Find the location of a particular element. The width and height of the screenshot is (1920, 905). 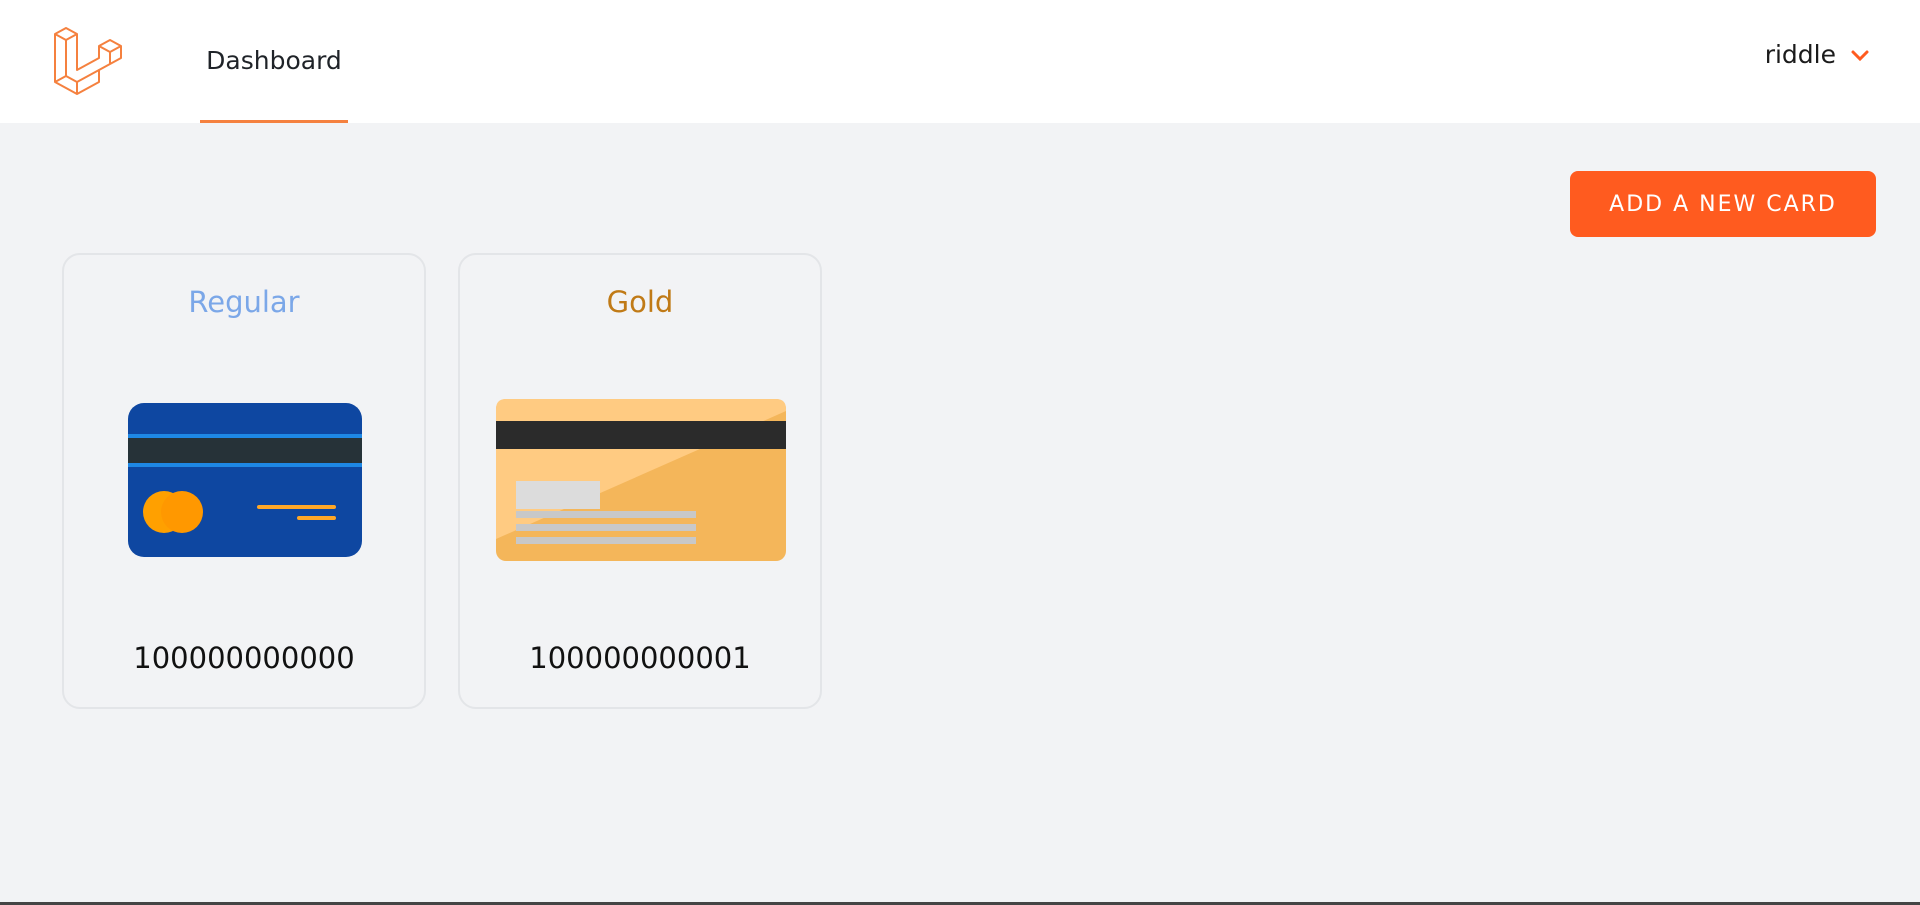

add-new-card-label: ADD A NEW CARD is located at coordinates (1723, 204).